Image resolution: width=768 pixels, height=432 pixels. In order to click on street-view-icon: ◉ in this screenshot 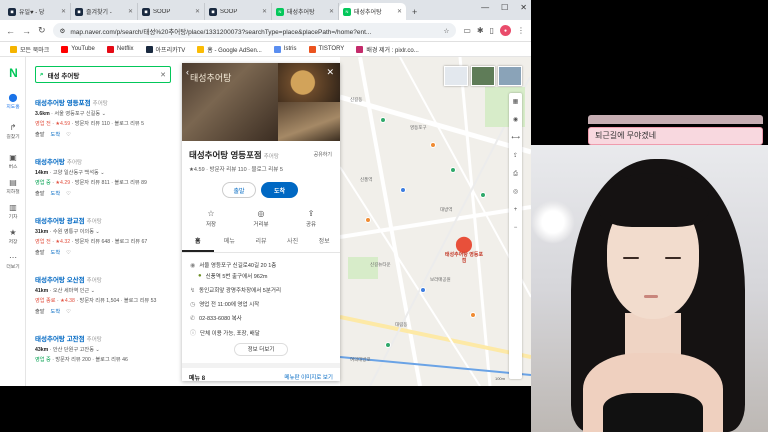, I will do `click(515, 120)`.